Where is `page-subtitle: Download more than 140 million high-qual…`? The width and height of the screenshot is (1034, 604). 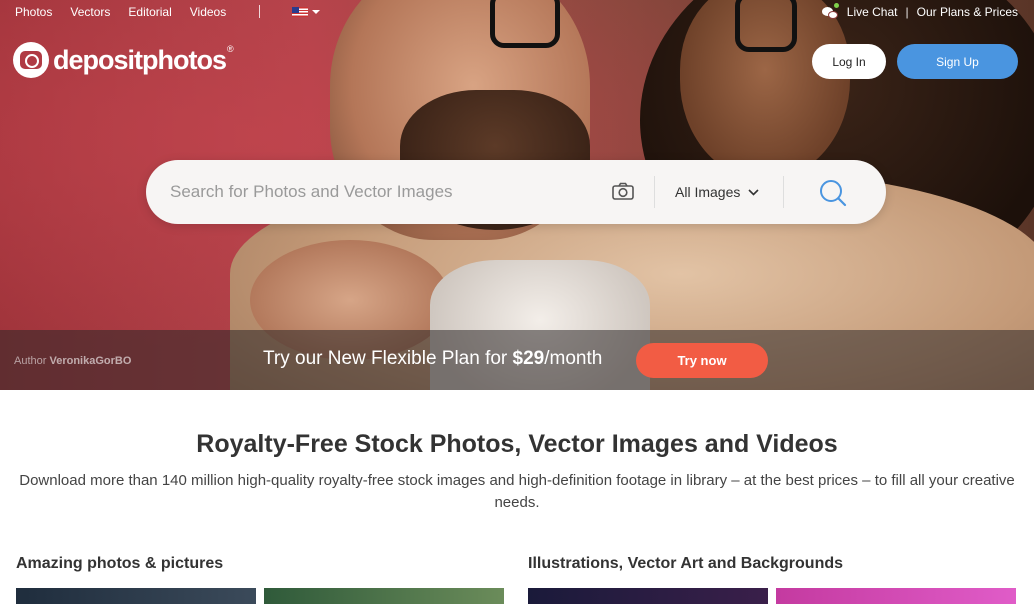
page-subtitle: Download more than 140 million high-qual… is located at coordinates (517, 491).